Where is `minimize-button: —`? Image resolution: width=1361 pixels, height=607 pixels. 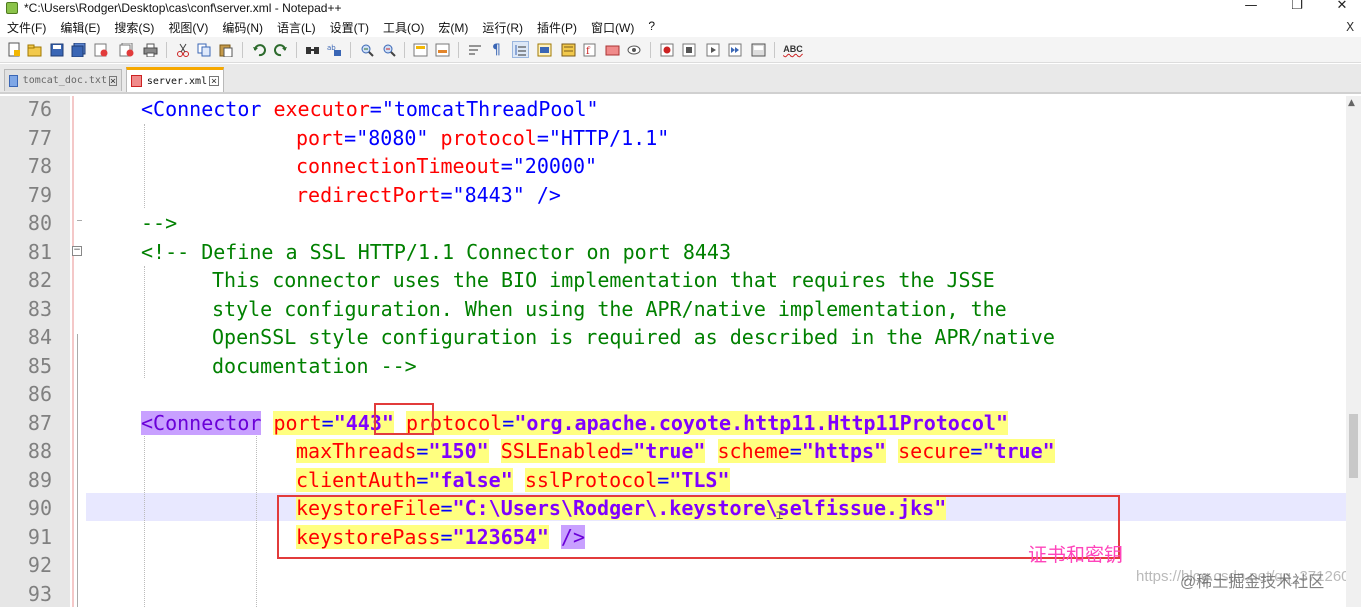 minimize-button: — is located at coordinates (1251, 8).